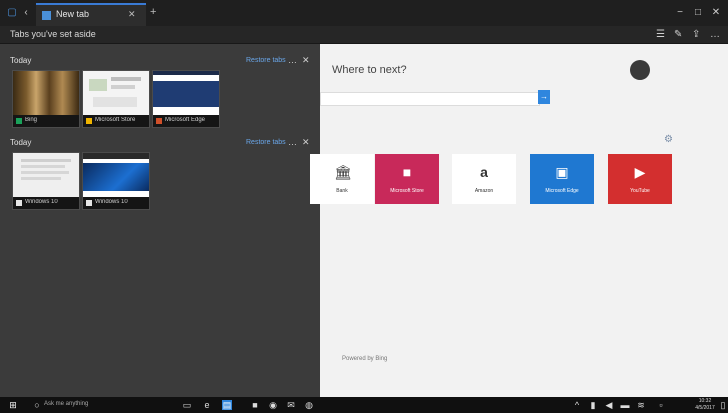  Describe the element at coordinates (31, 120) in the screenshot. I see `thumbnail-label: Bing` at that location.